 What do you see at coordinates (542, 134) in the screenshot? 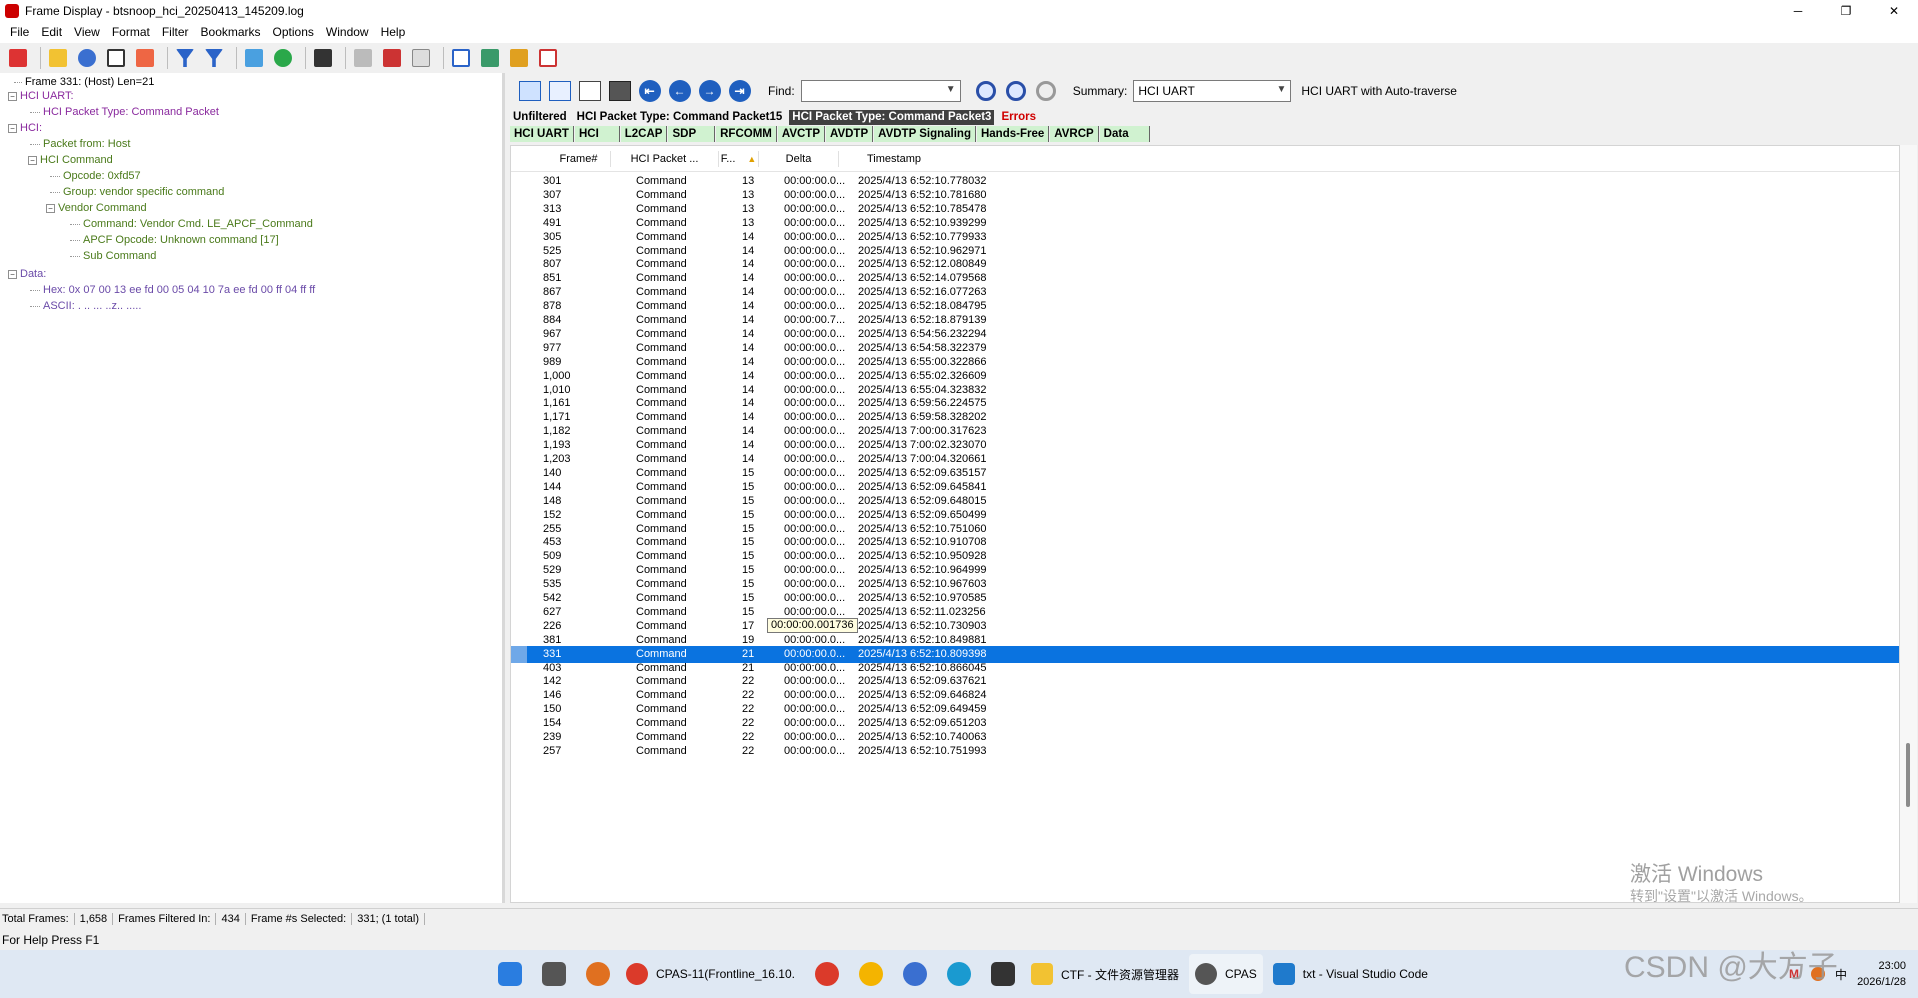
I see `tab-hci-uart: HCI UART` at bounding box center [542, 134].